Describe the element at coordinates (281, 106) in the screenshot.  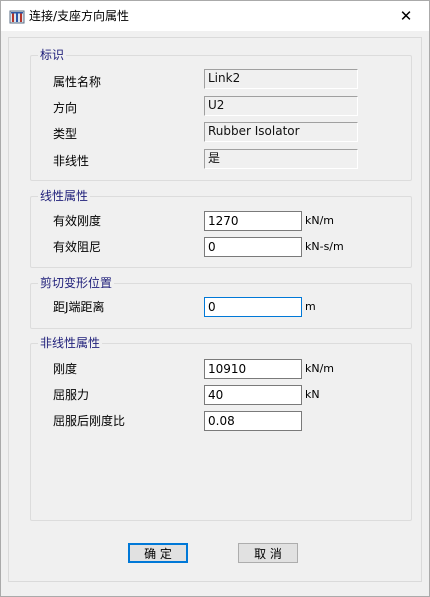
I see `direction-value: U2` at that location.